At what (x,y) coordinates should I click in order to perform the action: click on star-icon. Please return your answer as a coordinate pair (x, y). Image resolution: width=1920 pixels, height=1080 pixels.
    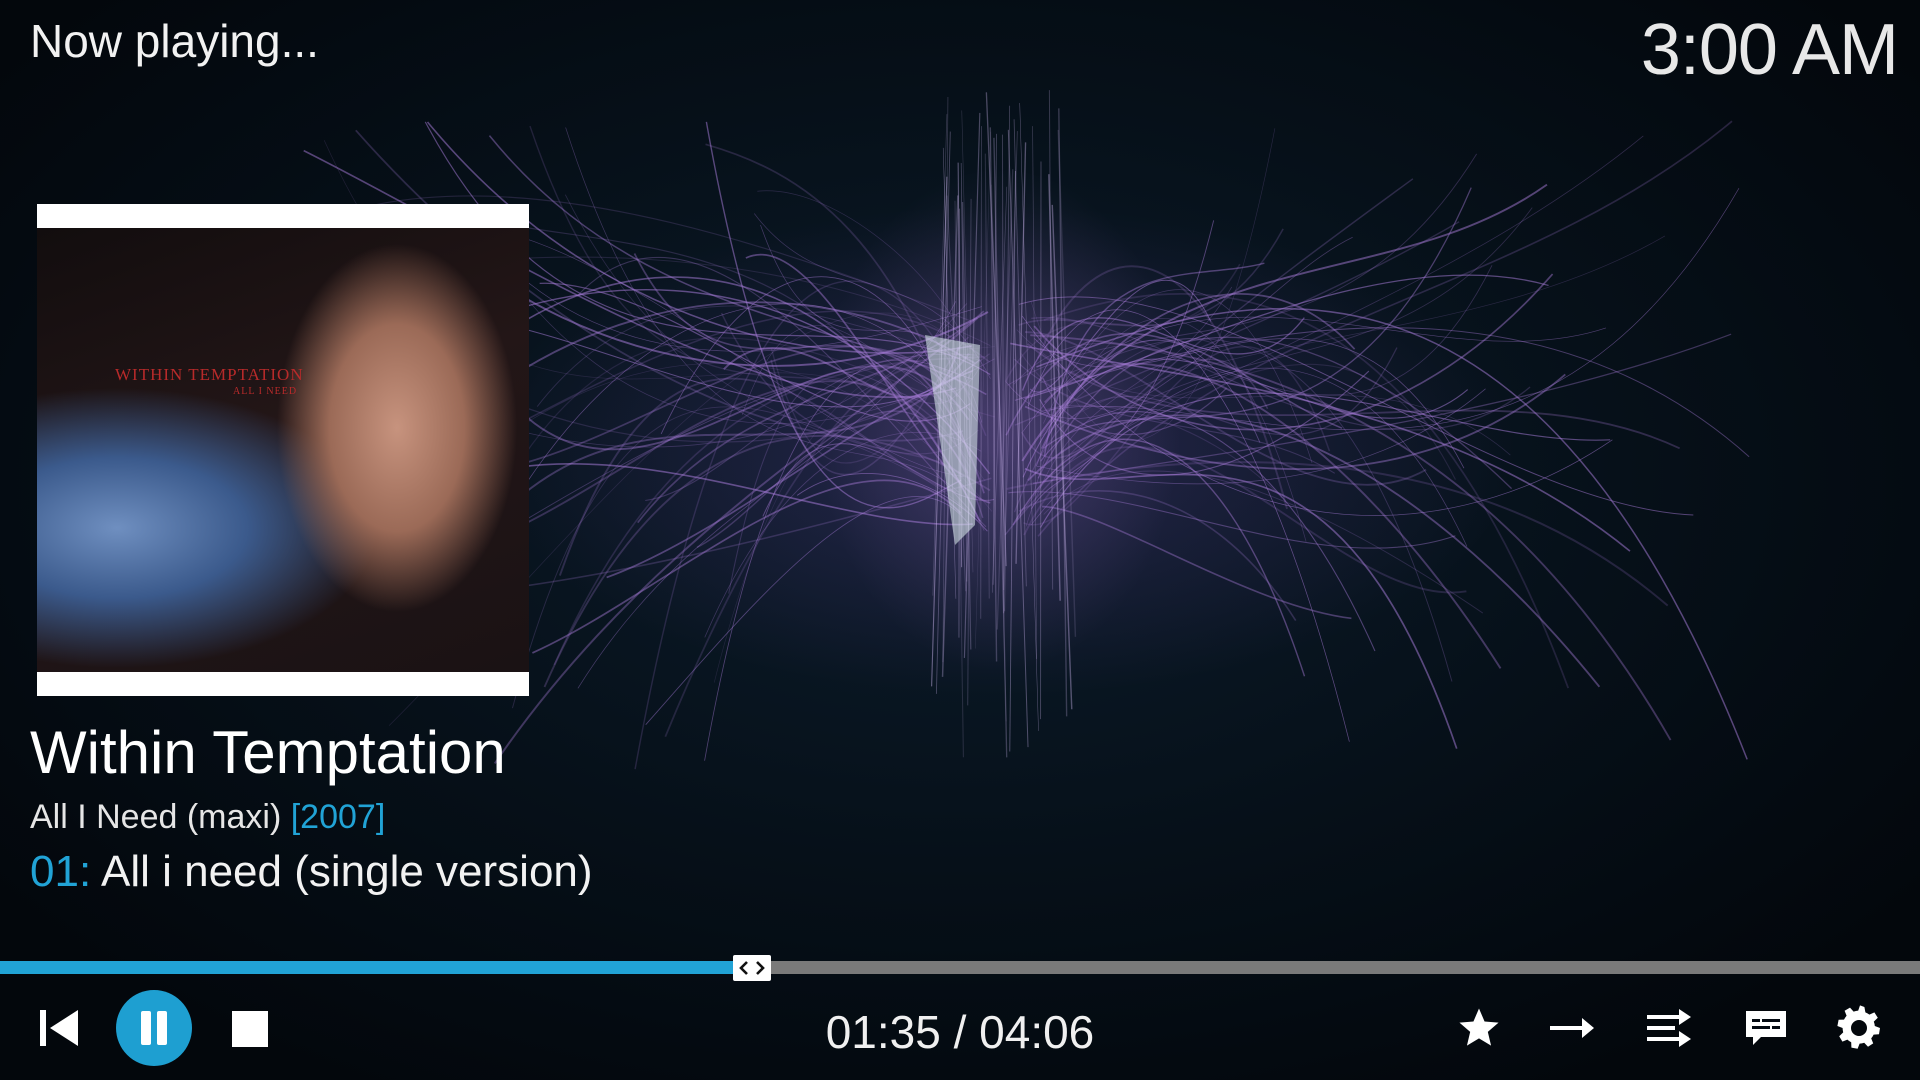
    Looking at the image, I should click on (1479, 1027).